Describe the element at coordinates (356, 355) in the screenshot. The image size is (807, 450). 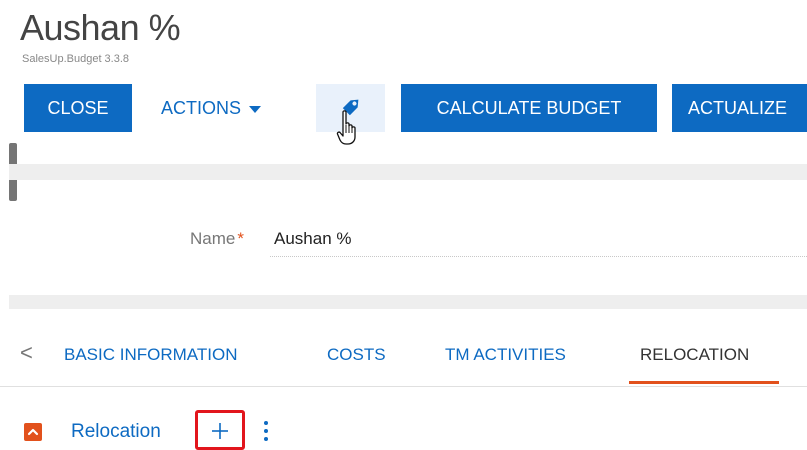
I see `tab-costs: COSTS` at that location.